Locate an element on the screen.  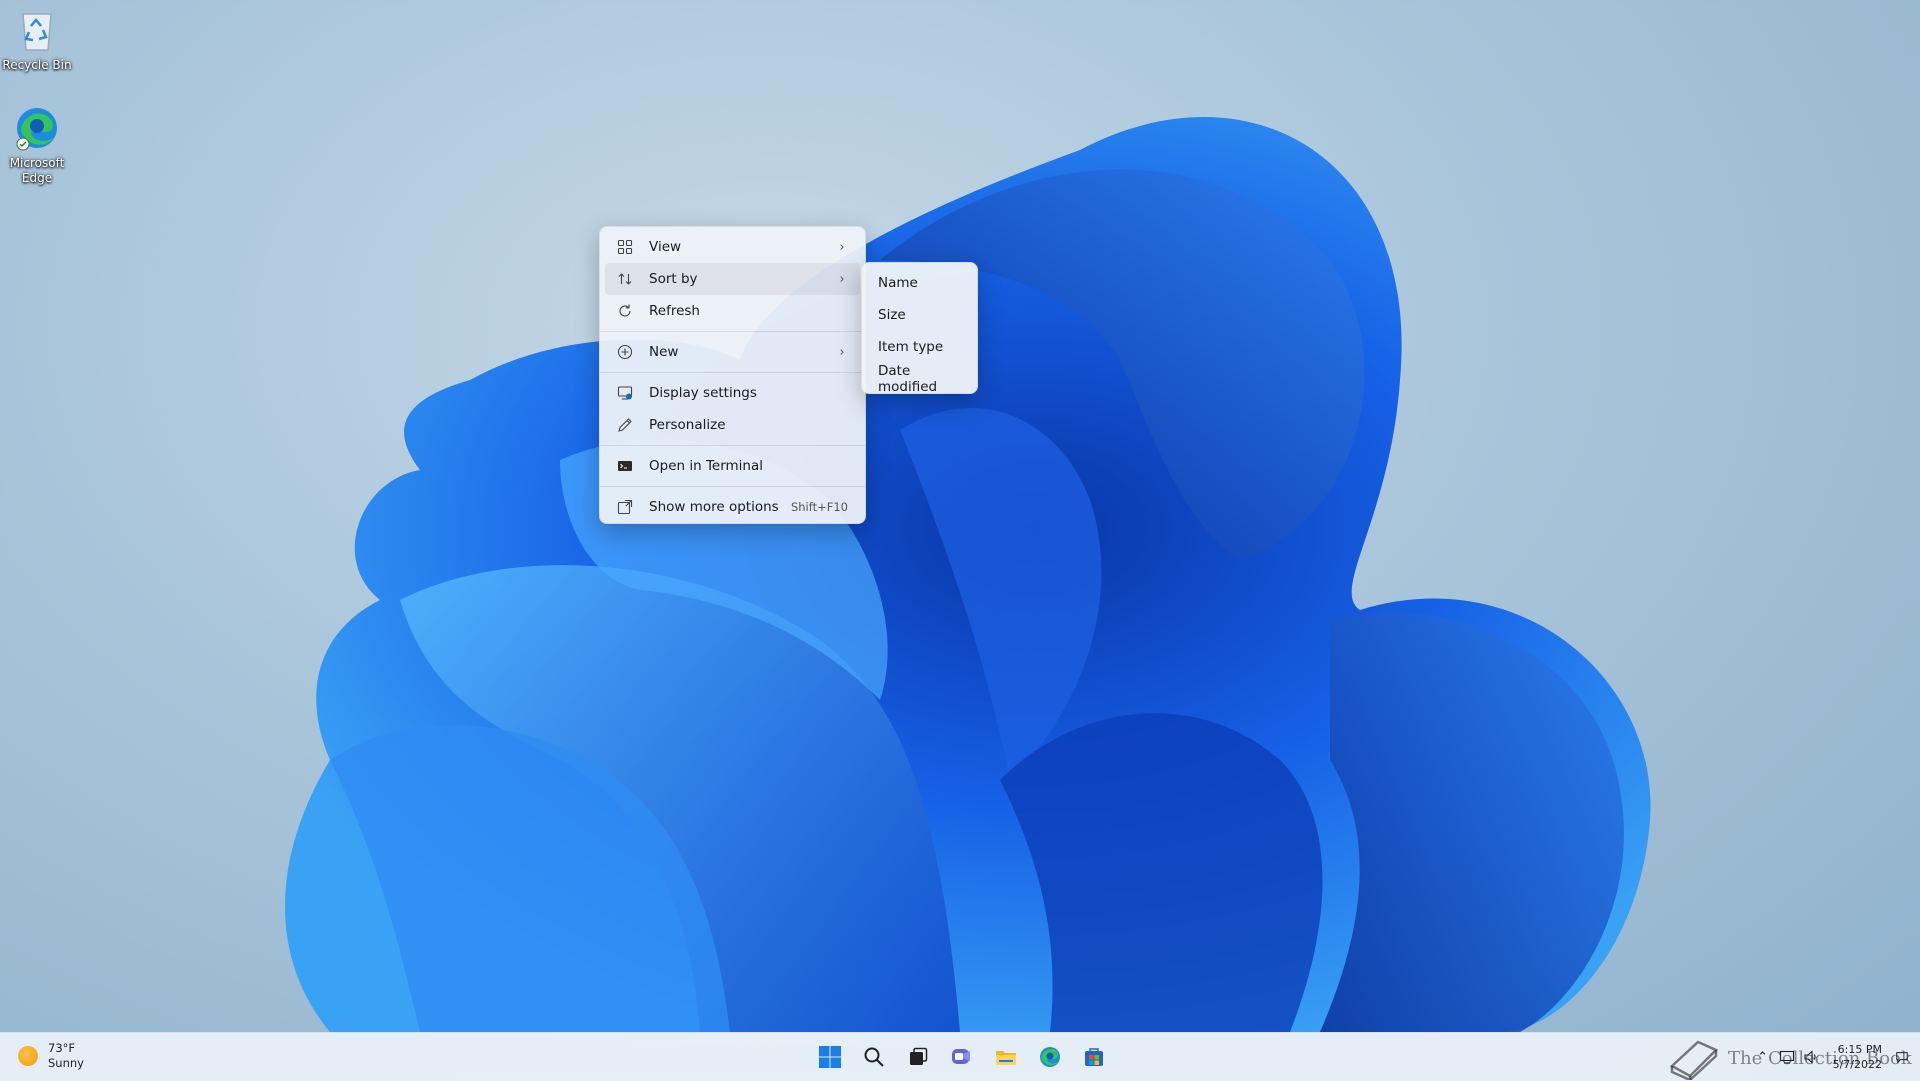
menu-item-show-more-options: Show more options Shift+F10 is located at coordinates (732, 507).